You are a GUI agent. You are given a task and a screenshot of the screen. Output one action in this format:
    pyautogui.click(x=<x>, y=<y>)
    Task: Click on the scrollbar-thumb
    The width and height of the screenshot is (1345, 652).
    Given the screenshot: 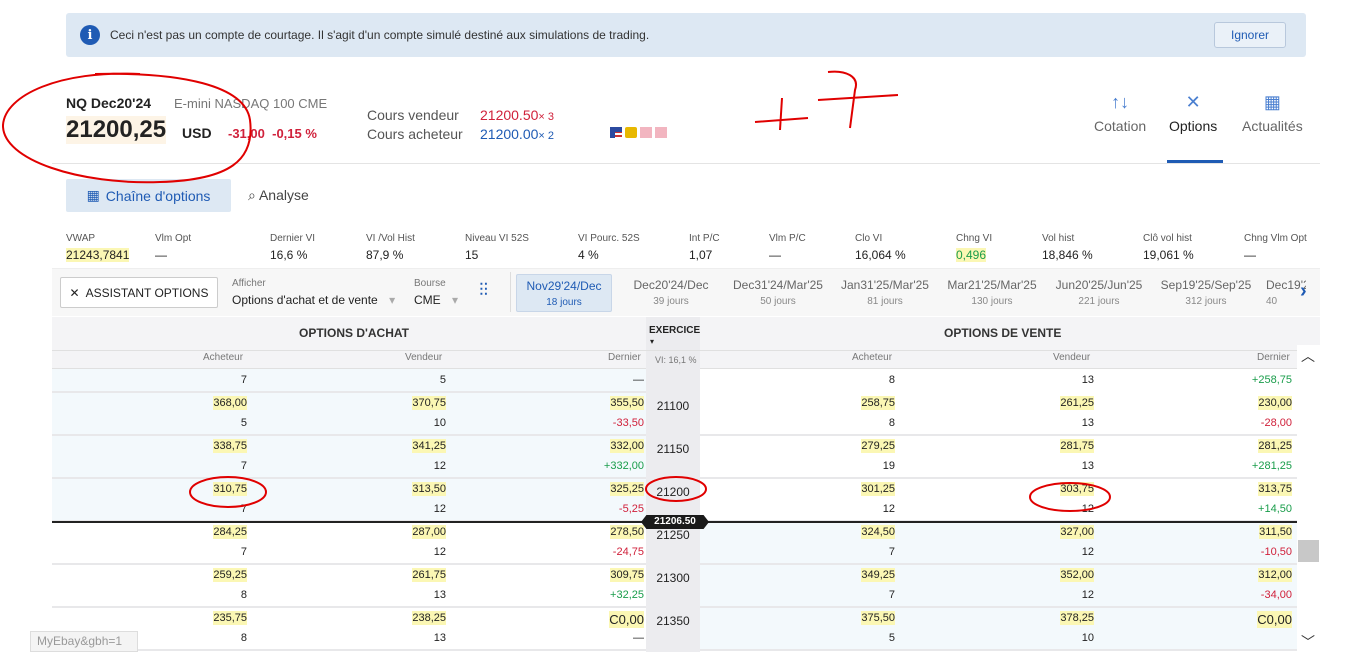 What is the action you would take?
    pyautogui.click(x=1308, y=551)
    